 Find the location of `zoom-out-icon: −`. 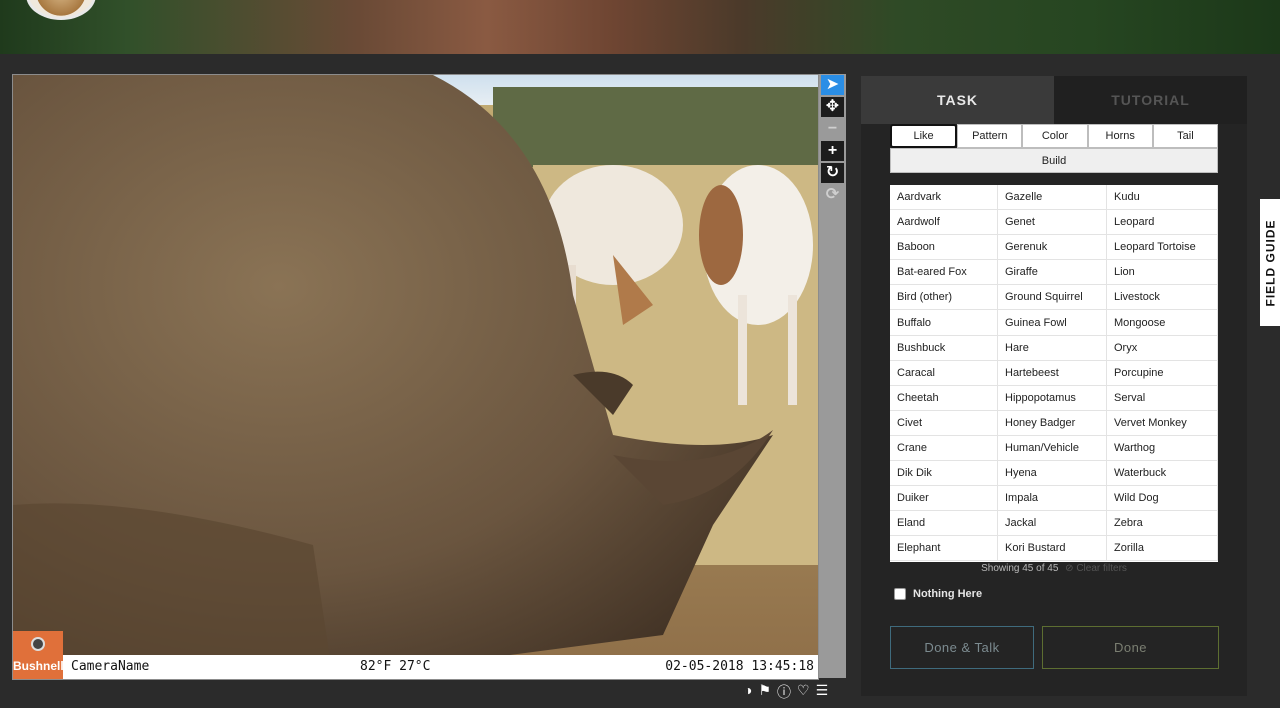

zoom-out-icon: − is located at coordinates (832, 129).